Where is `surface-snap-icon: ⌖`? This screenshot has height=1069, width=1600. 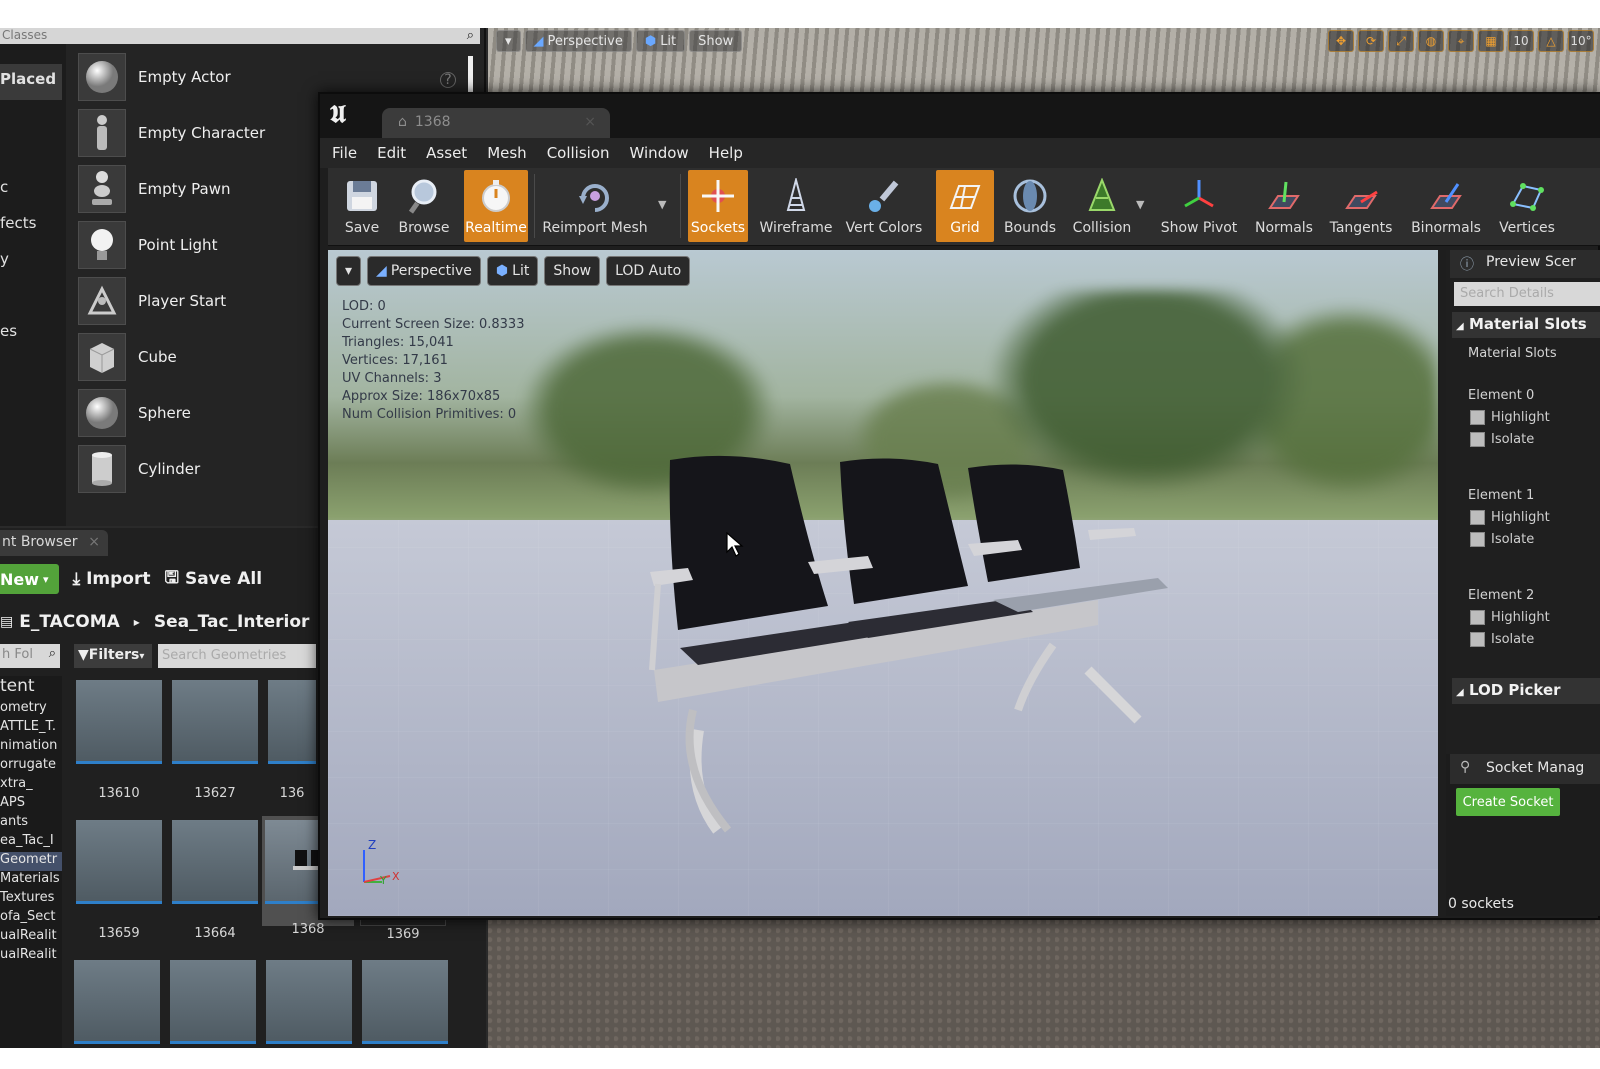
surface-snap-icon: ⌖ is located at coordinates (1461, 41).